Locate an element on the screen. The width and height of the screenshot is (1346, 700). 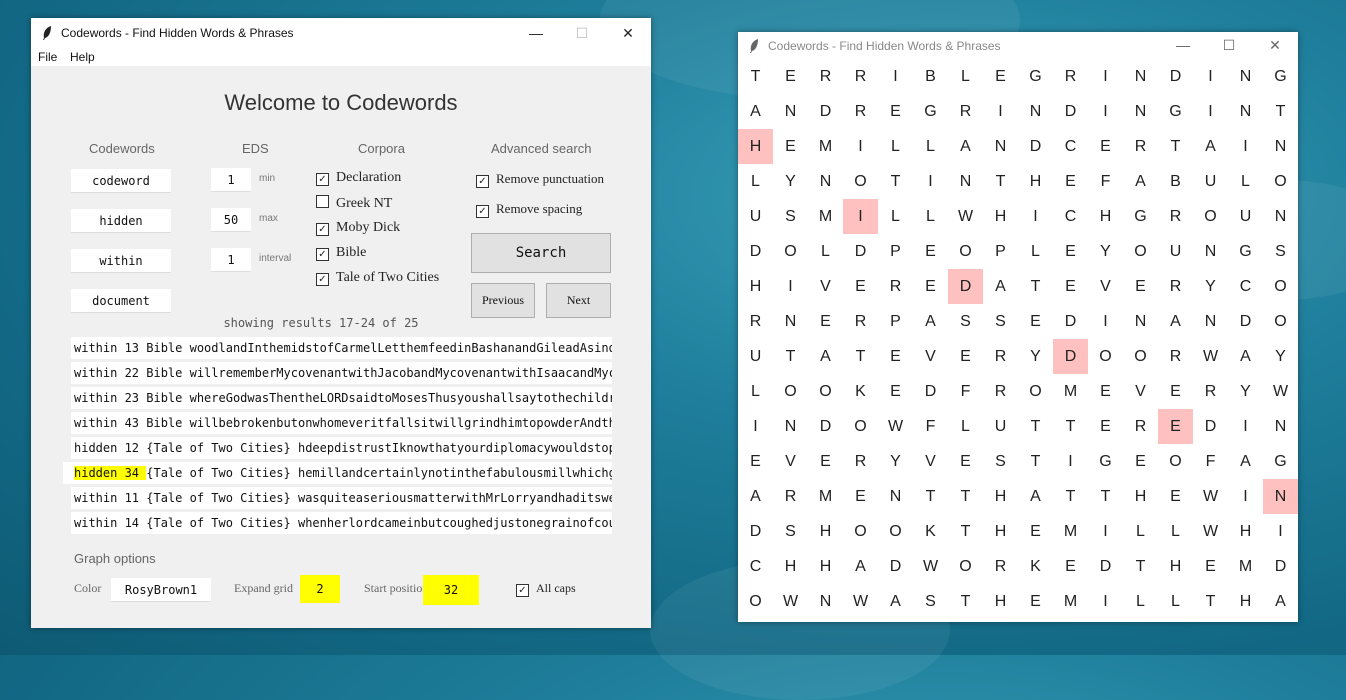
codeword-input-2: hidden is located at coordinates (121, 221).